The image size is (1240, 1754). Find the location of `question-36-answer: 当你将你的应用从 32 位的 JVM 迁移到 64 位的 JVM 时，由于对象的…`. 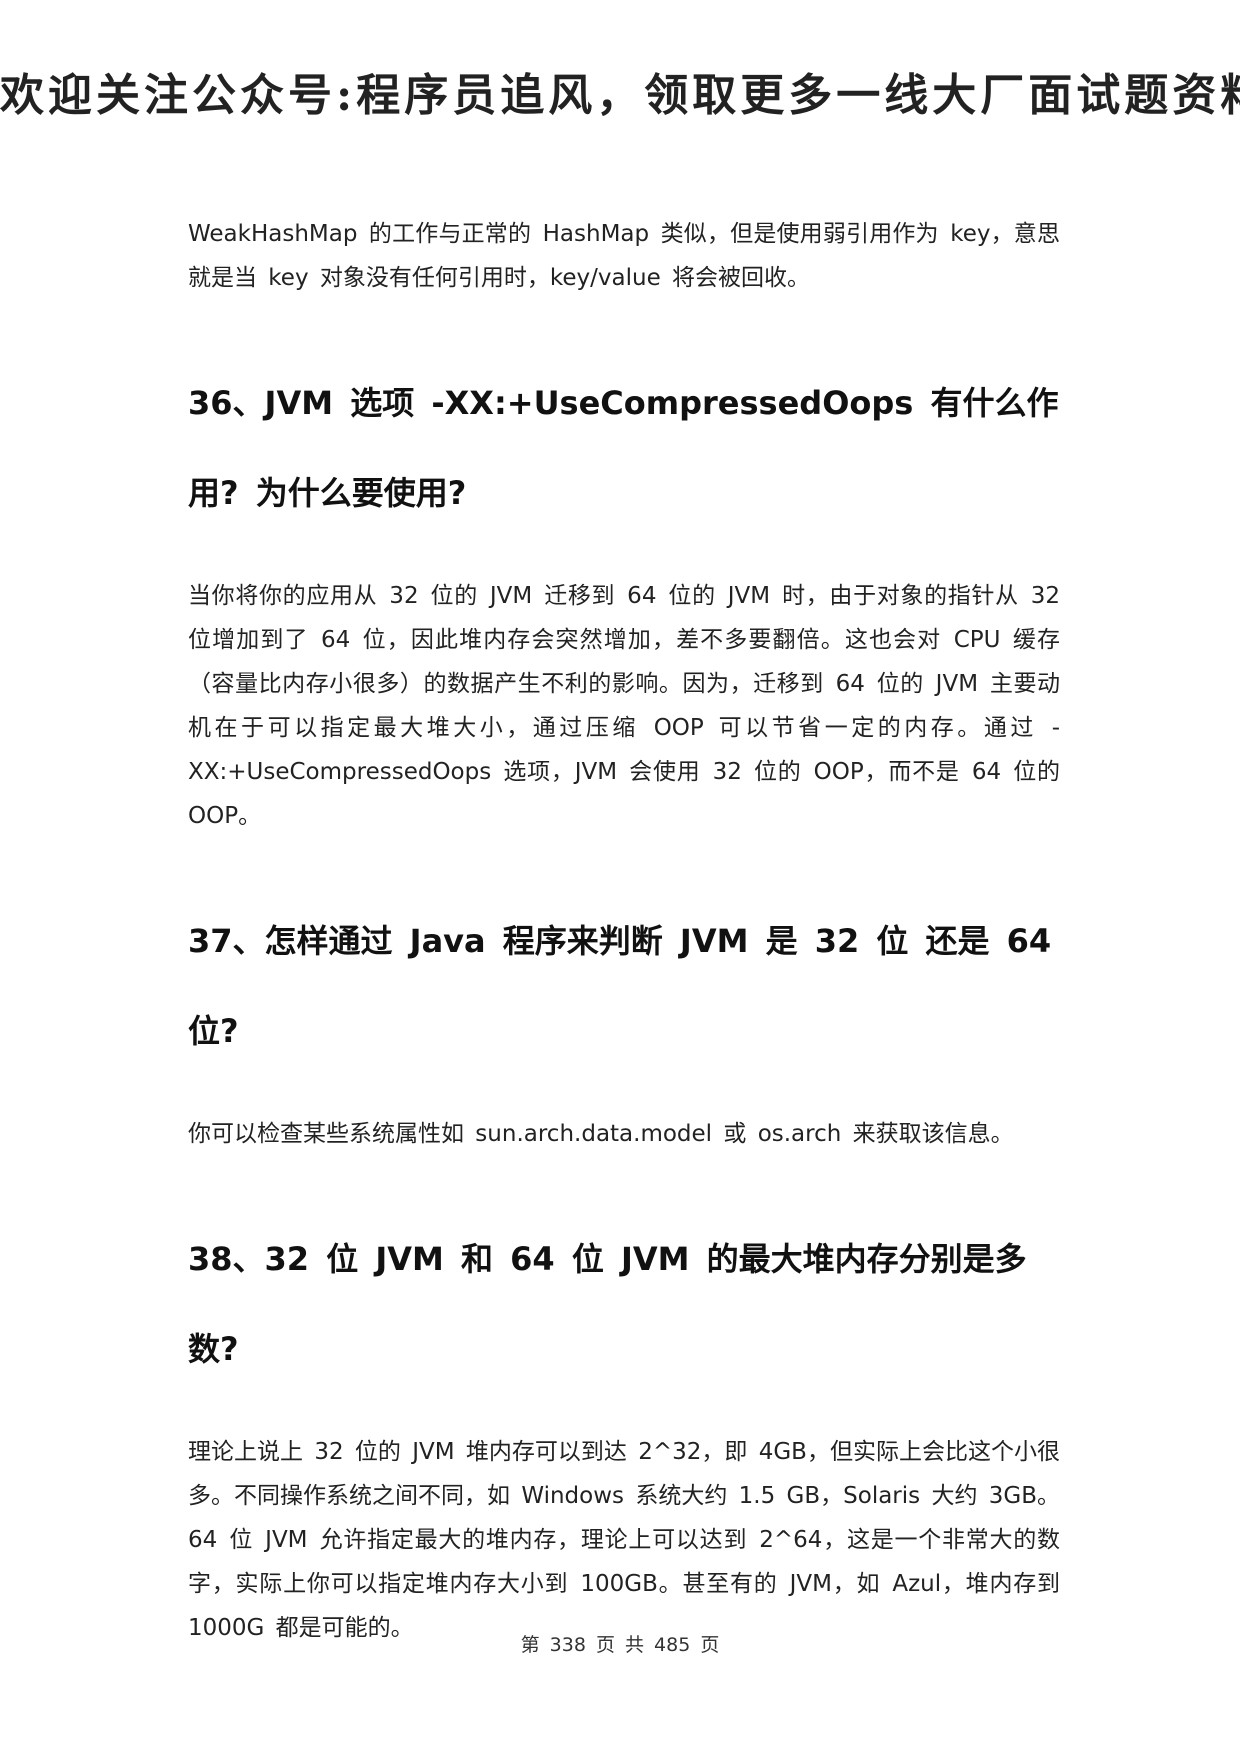

question-36-answer: 当你将你的应用从 32 位的 JVM 迁移到 64 位的 JVM 时，由于对象的… is located at coordinates (624, 706).